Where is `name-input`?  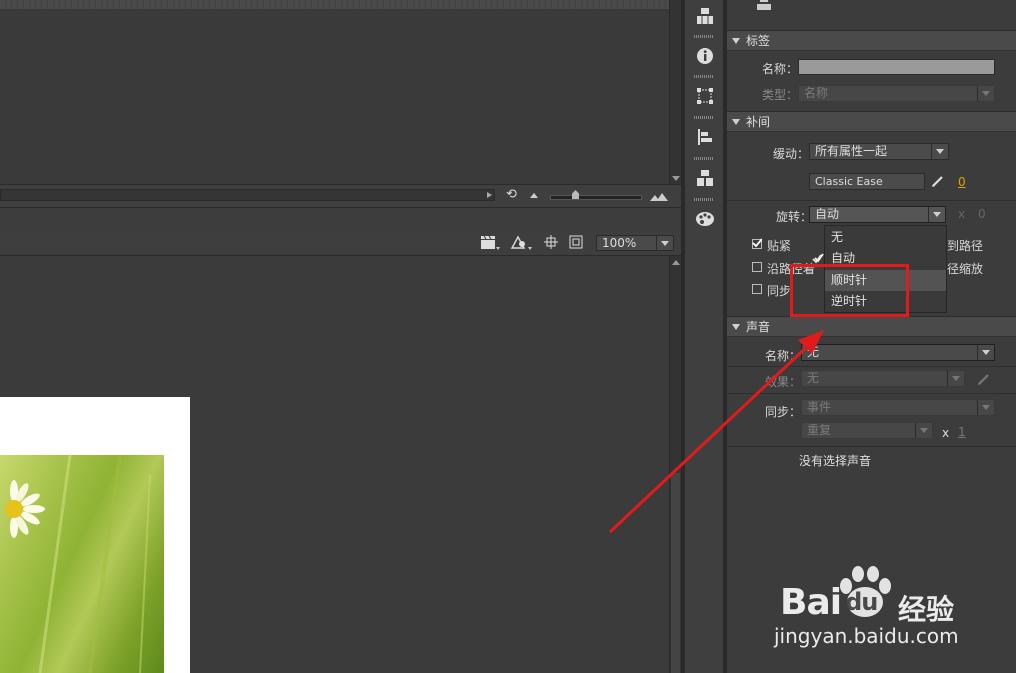 name-input is located at coordinates (896, 67).